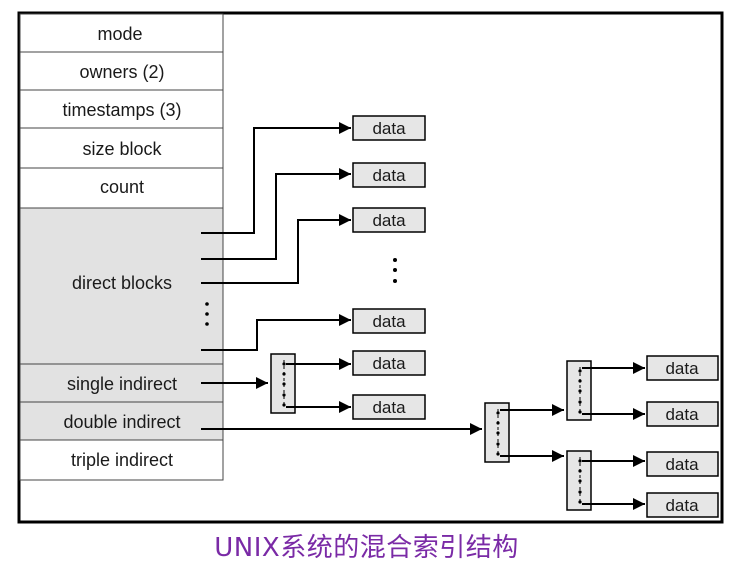  Describe the element at coordinates (122, 460) in the screenshot. I see `label-triple-indirect: triple indirect` at that location.